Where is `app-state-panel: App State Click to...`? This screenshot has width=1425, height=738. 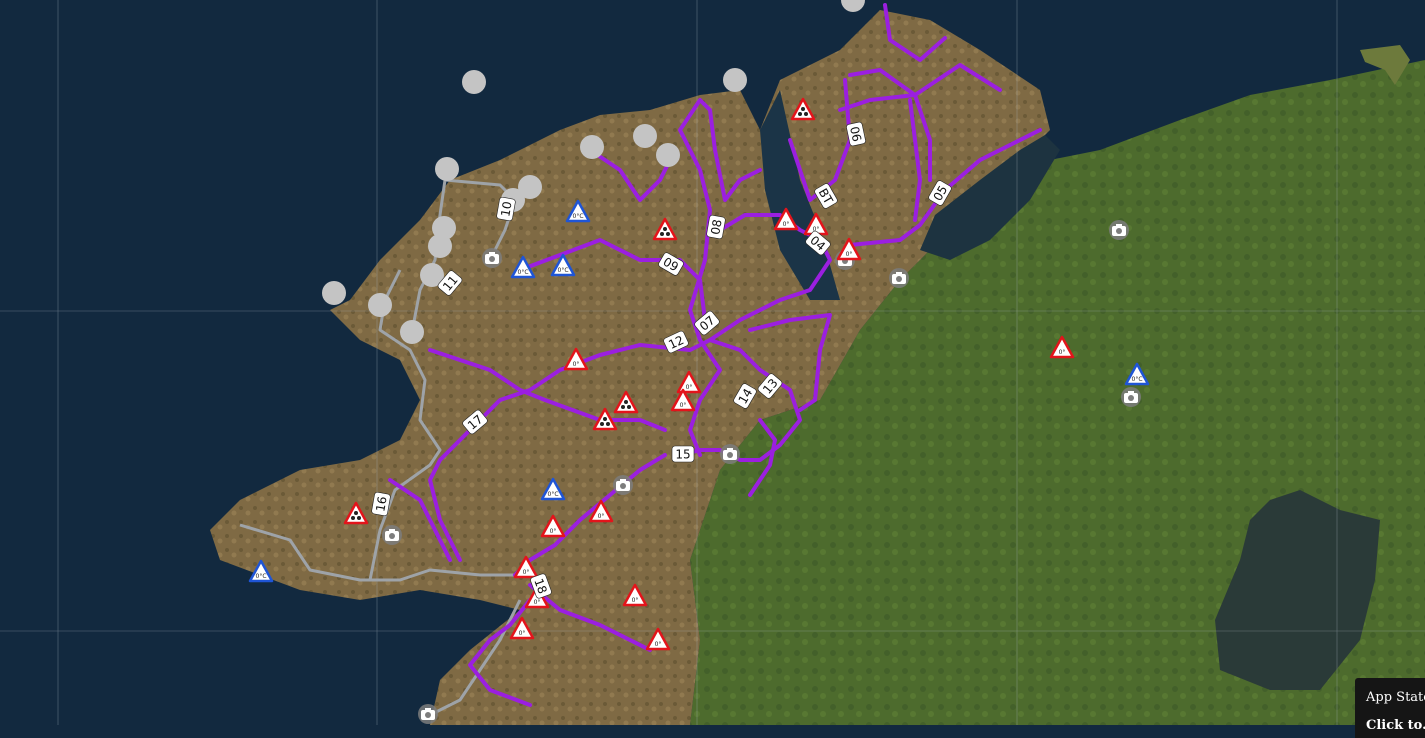
app-state-panel: App State Click to... is located at coordinates (1390, 708).